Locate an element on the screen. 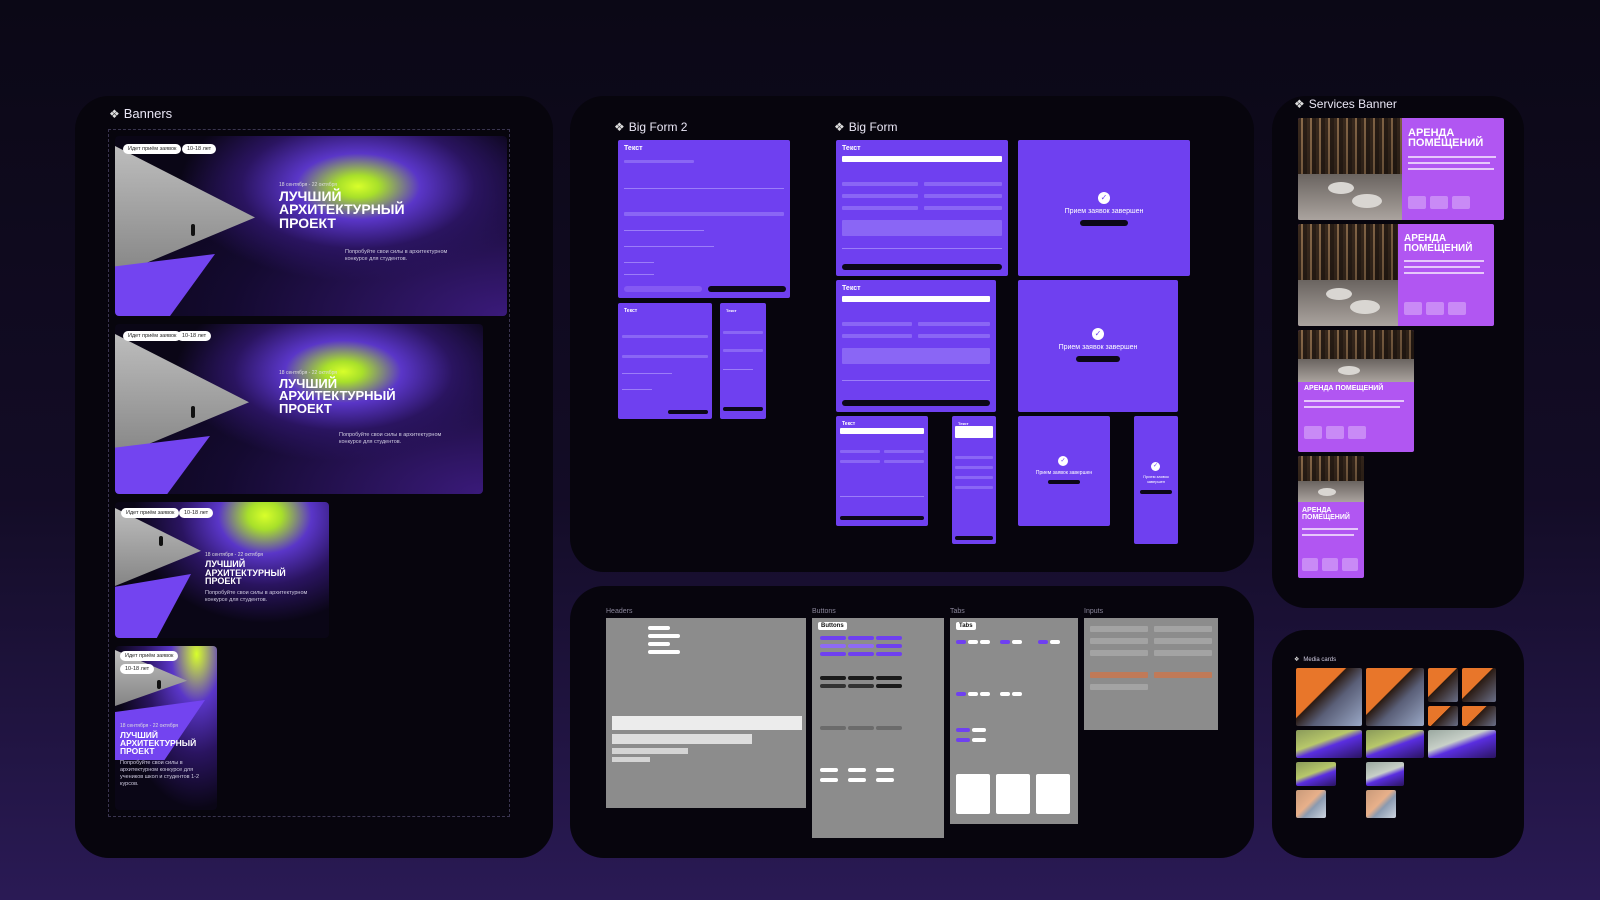 This screenshot has width=1600, height=900. big-form-2-desktop: Текст is located at coordinates (704, 219).